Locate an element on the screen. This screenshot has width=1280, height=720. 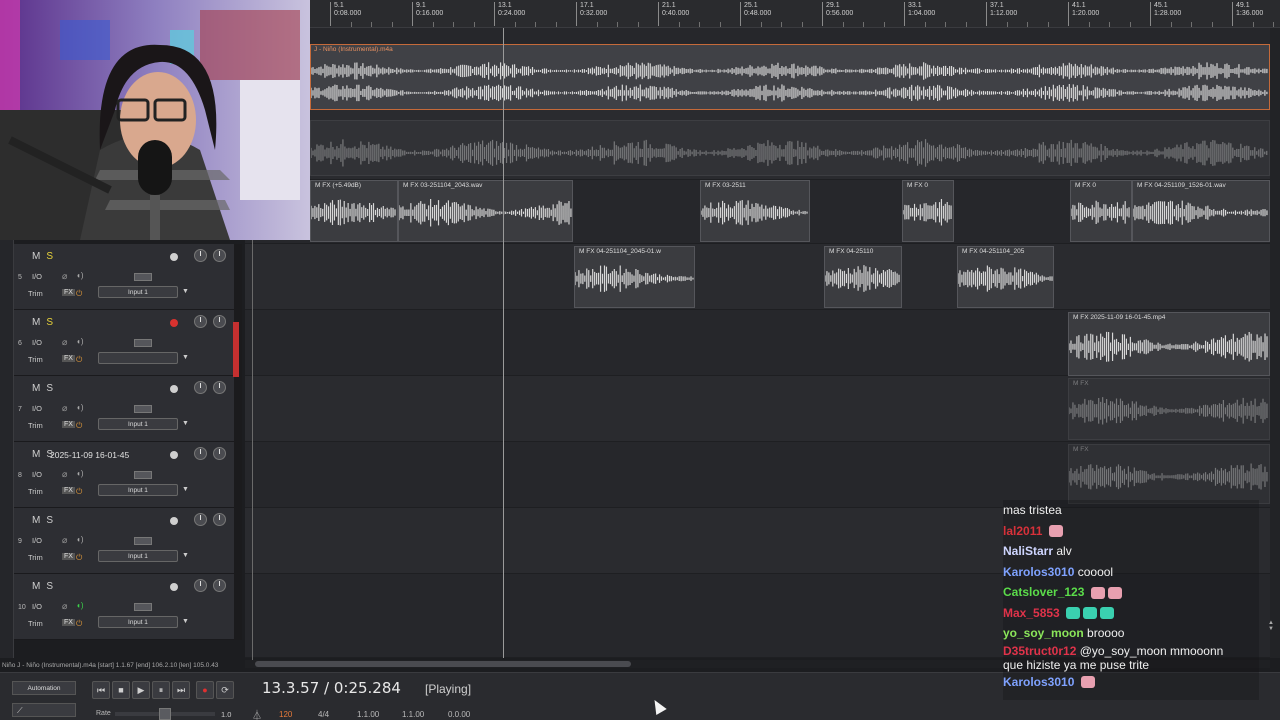
track-name: 2025-11-09 16-01-45 is located at coordinates (89, 455).